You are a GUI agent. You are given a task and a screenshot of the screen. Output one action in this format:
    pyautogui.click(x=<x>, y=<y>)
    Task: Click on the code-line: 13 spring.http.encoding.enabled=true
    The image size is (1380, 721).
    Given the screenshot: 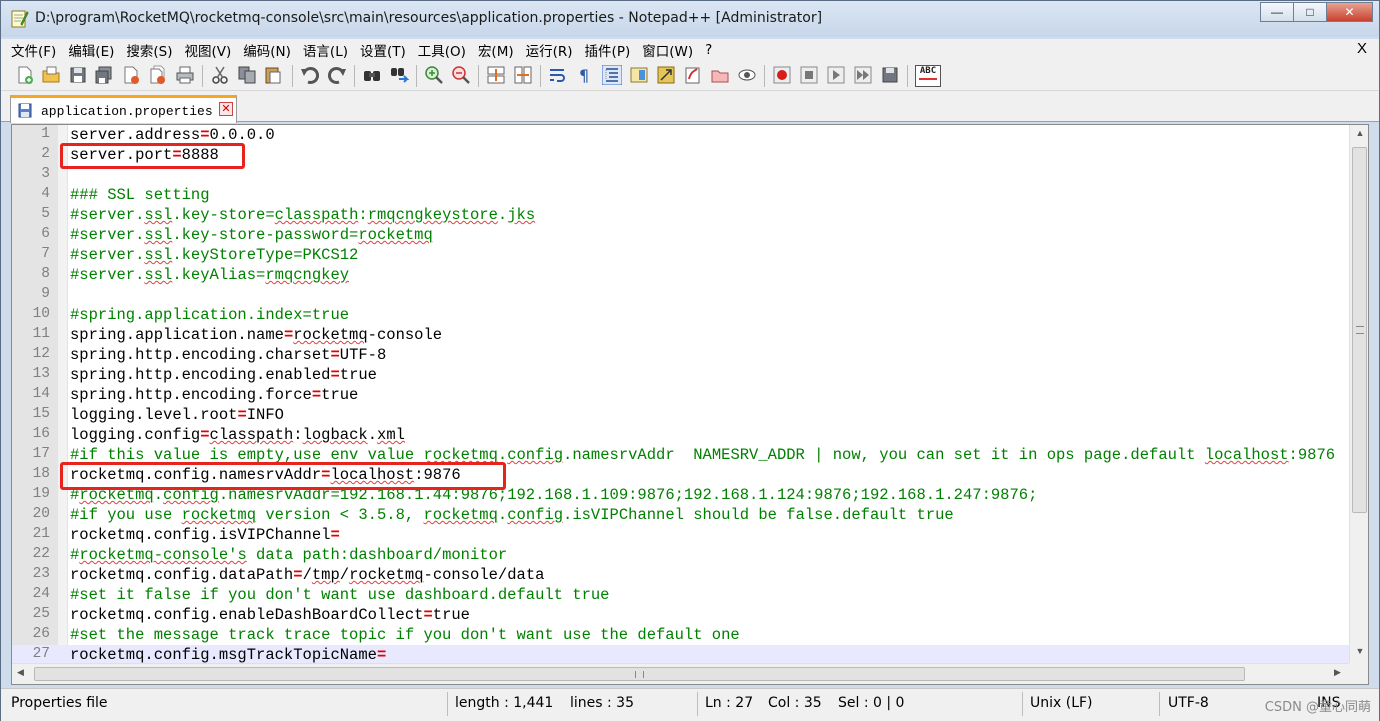 What is the action you would take?
    pyautogui.click(x=680, y=375)
    